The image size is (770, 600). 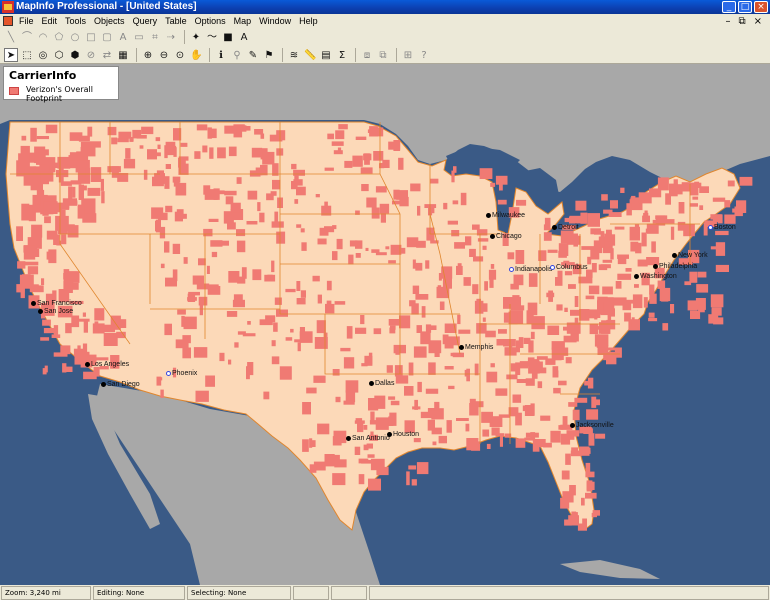 I want to click on rounded-rect-tool-icon: ▢, so click(x=107, y=37).